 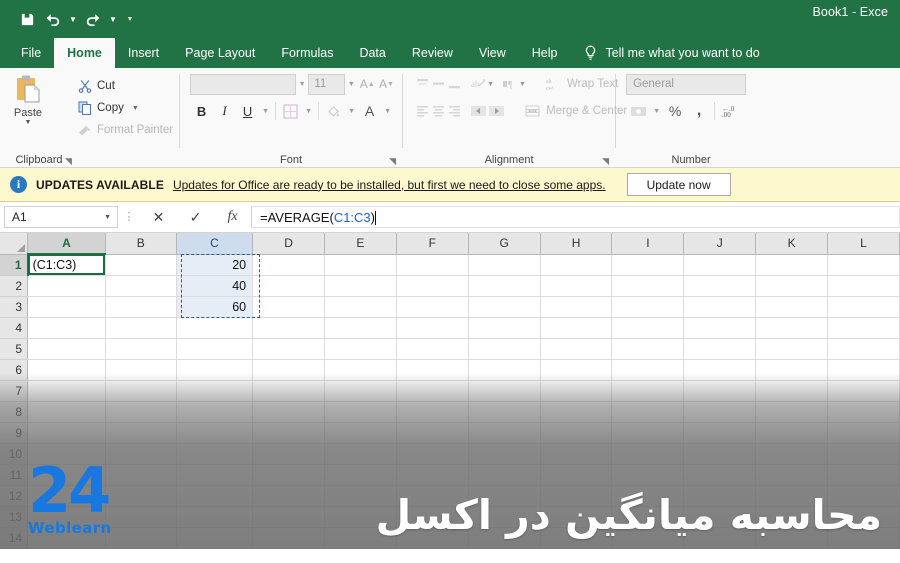 What do you see at coordinates (720, 391) in the screenshot?
I see `cell-j7` at bounding box center [720, 391].